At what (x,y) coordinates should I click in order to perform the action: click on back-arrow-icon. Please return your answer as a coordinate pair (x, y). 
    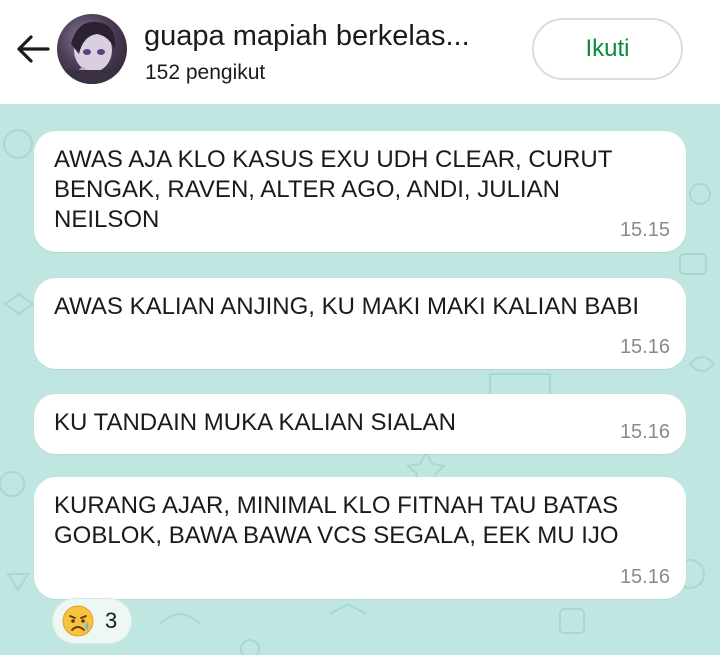
    Looking at the image, I should click on (33, 49).